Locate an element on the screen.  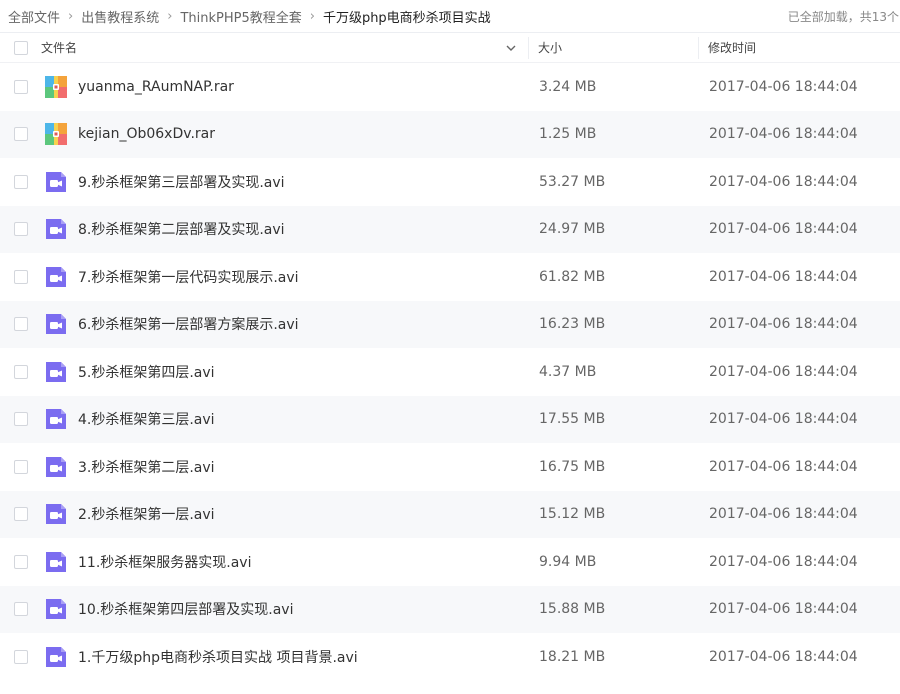
file-name-cell: 10.秒杀框架第四层部署及实现.avi is located at coordinates (284, 609).